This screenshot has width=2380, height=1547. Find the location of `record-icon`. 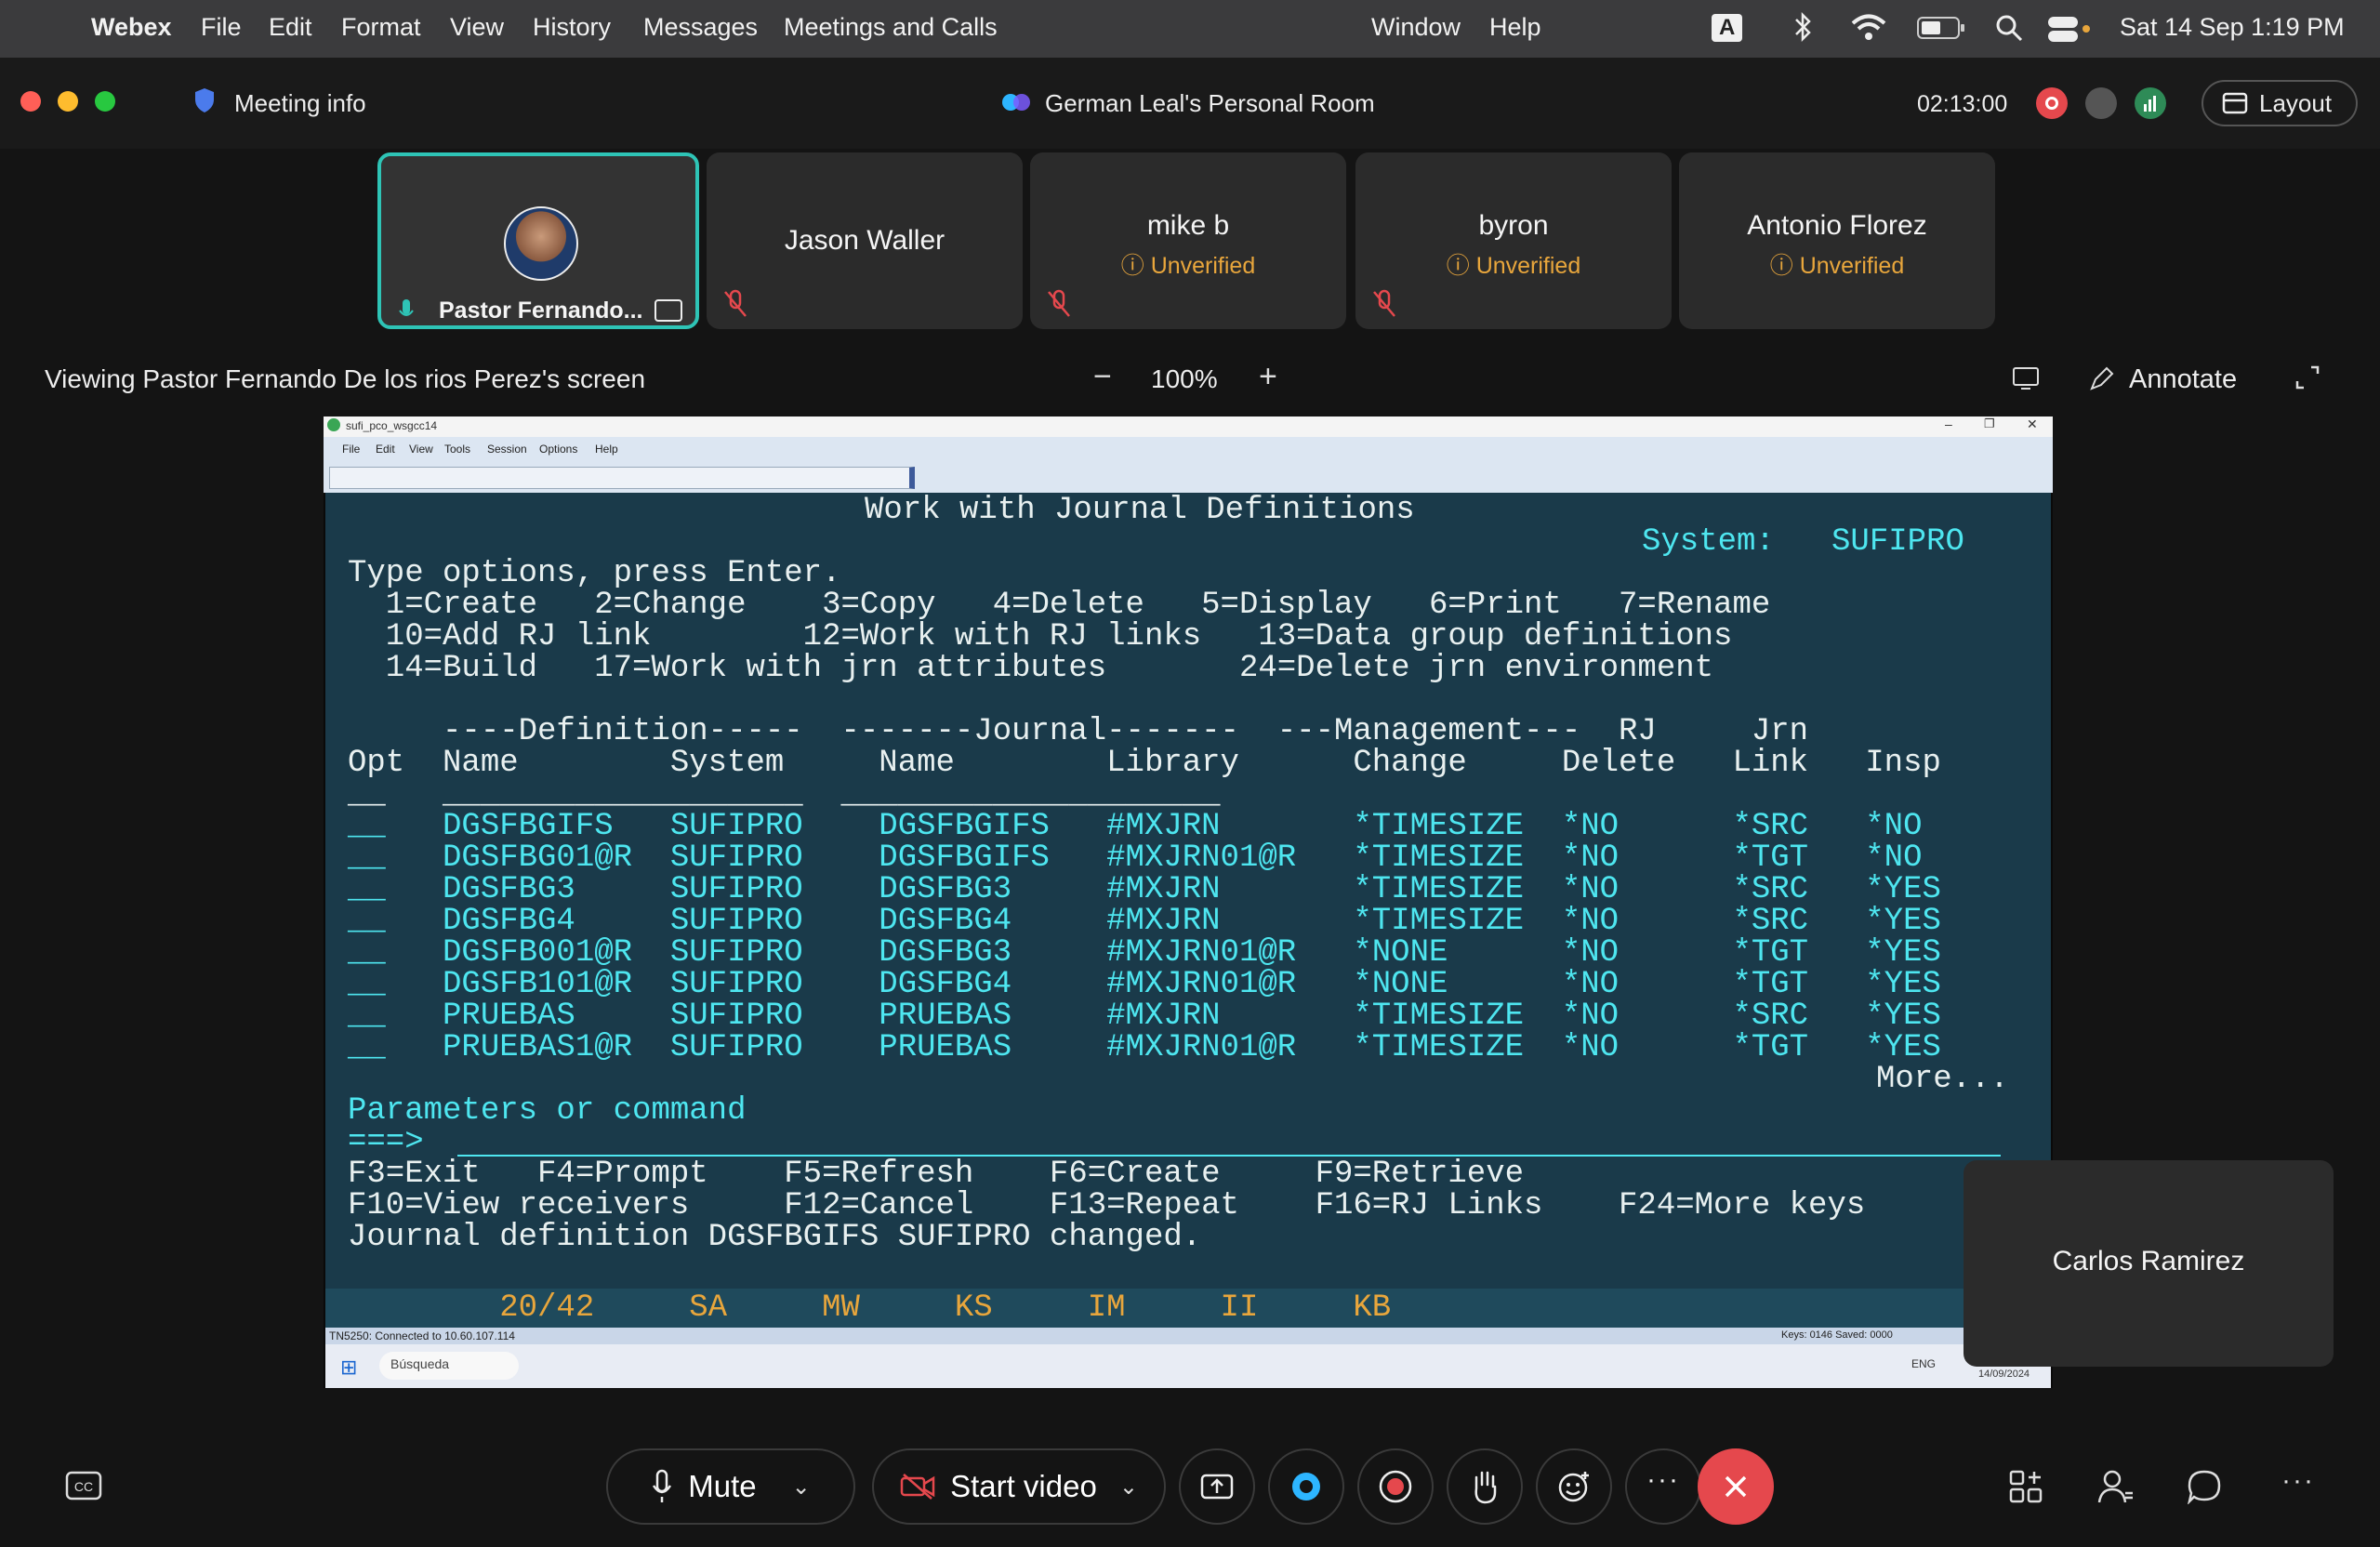

record-icon is located at coordinates (1395, 1486).